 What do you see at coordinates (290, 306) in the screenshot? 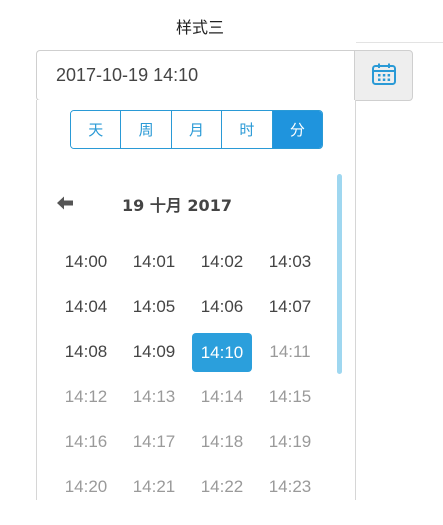
I see `time-cell: 14:07` at bounding box center [290, 306].